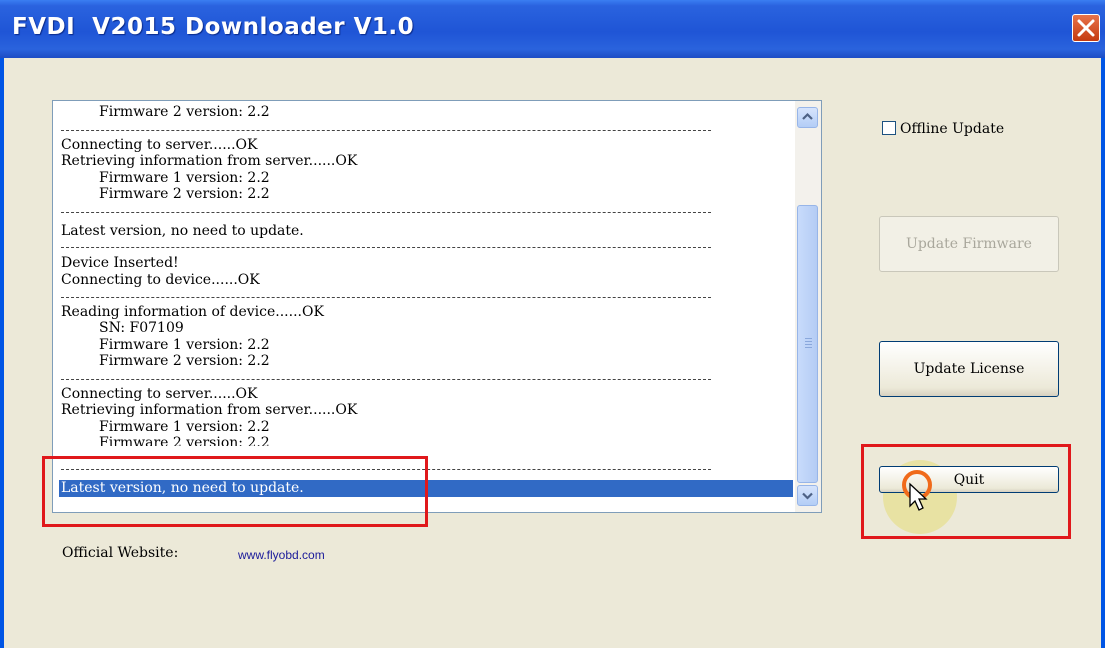  What do you see at coordinates (213, 27) in the screenshot?
I see `window-title: FVDI V2015 Downloader V1.0` at bounding box center [213, 27].